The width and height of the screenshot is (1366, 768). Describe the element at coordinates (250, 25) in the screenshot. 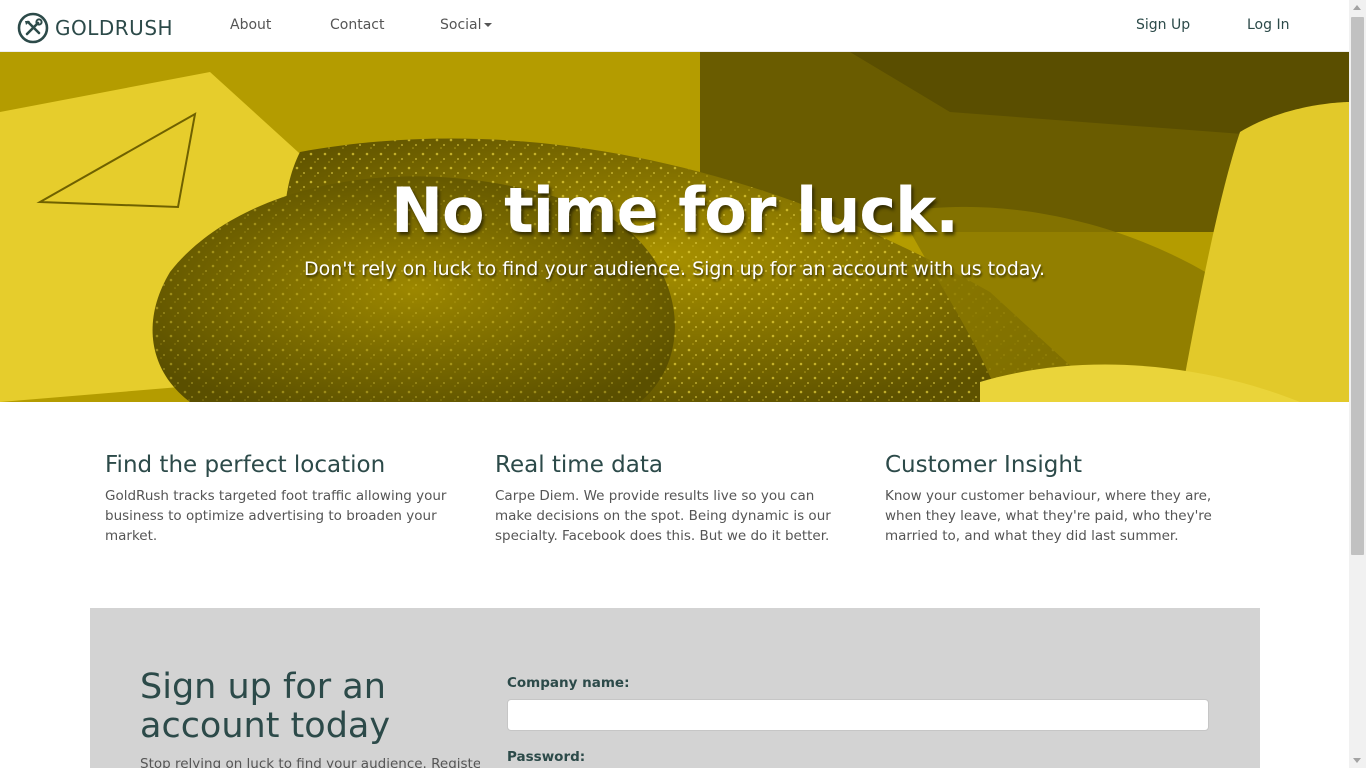

I see `nav-about-link: About` at that location.